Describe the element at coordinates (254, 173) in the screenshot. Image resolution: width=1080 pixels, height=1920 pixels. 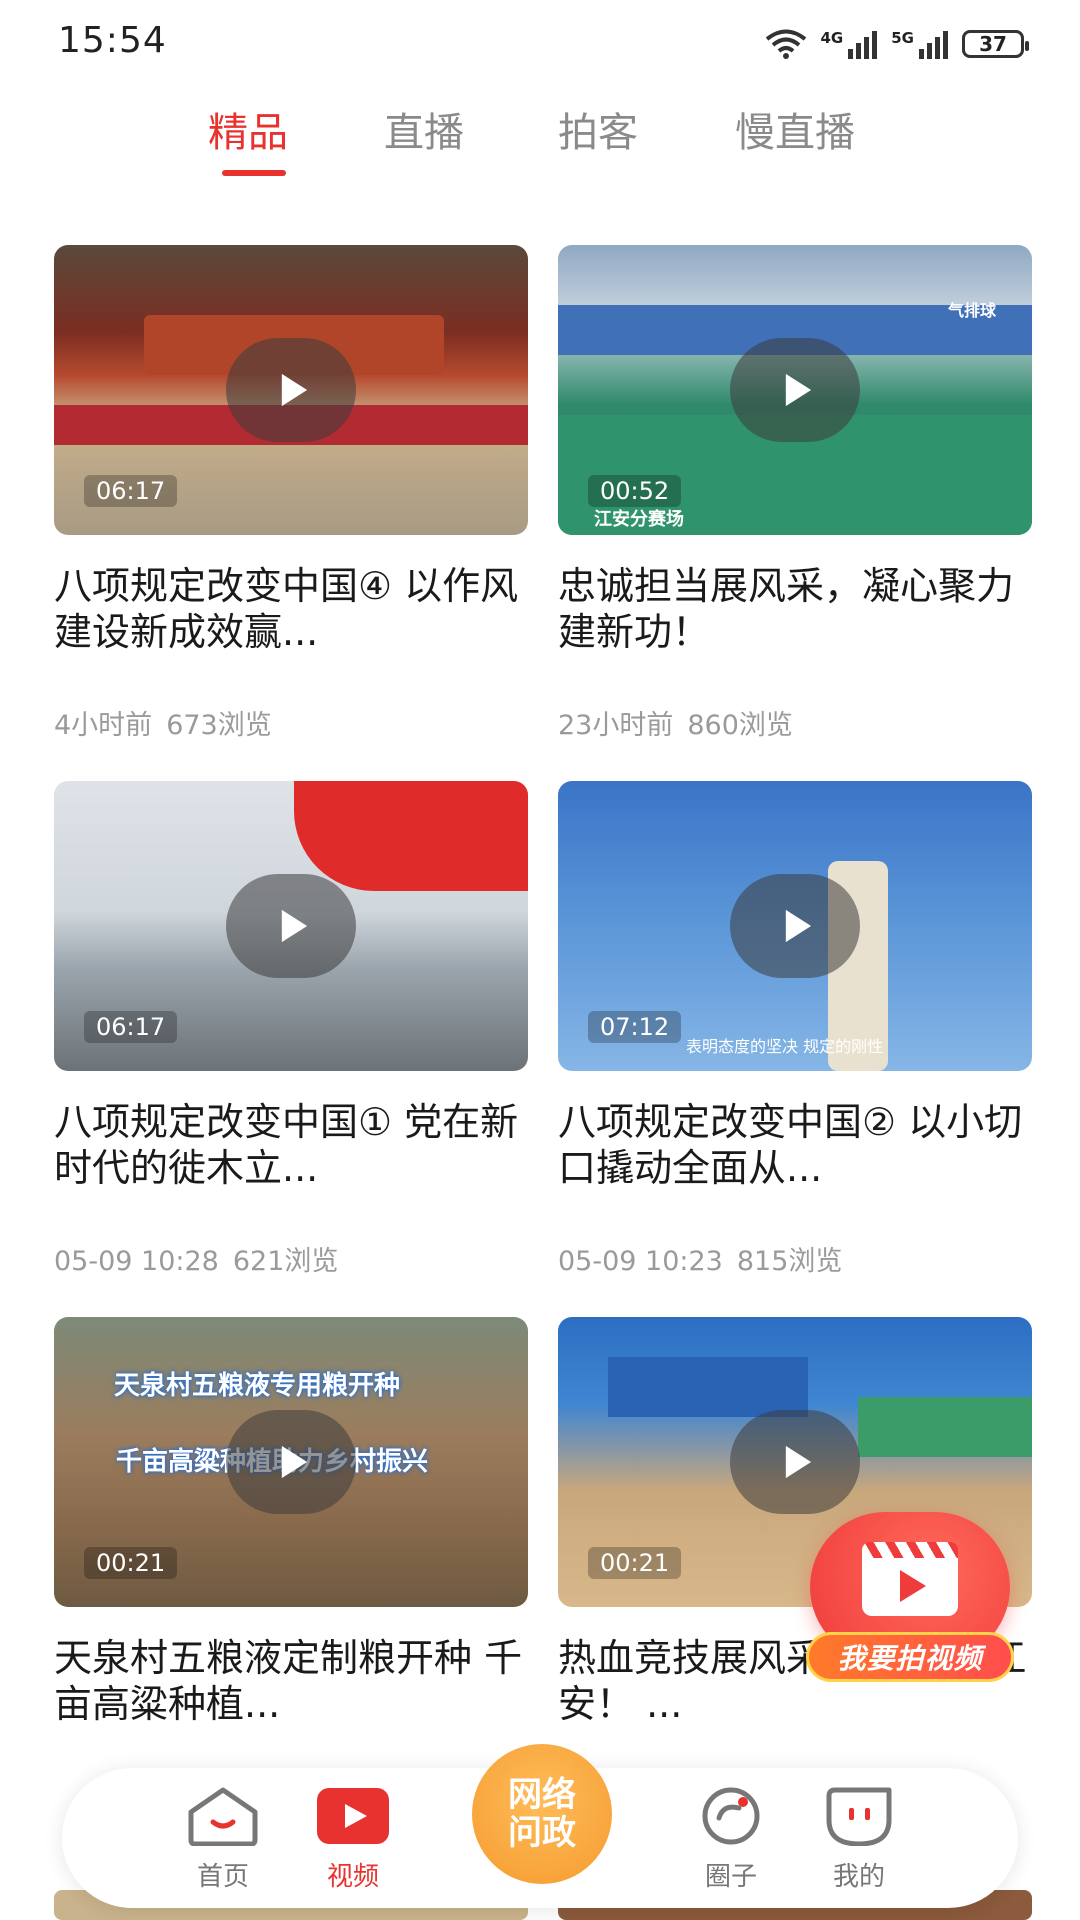
I see `active-tab-indicator` at that location.